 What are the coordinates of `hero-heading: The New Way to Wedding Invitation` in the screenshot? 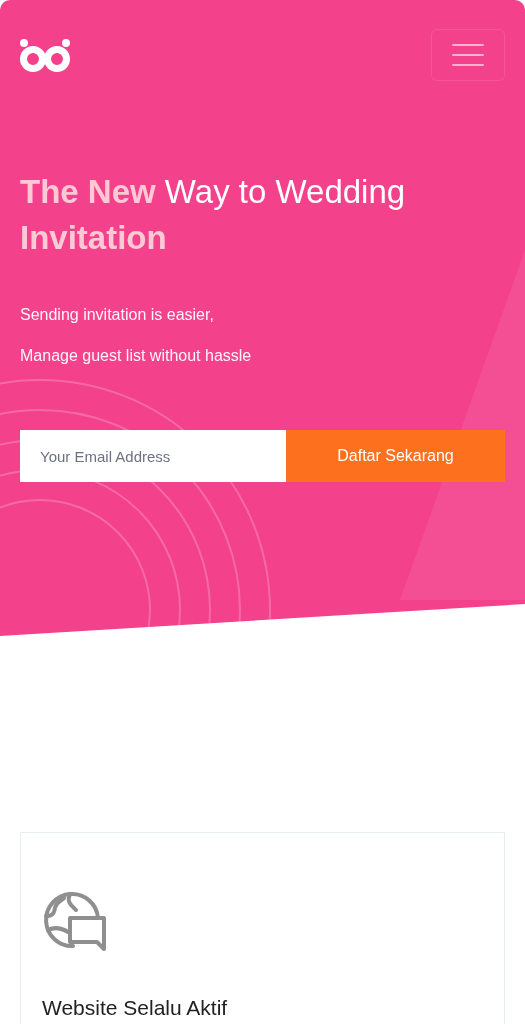 It's located at (213, 215).